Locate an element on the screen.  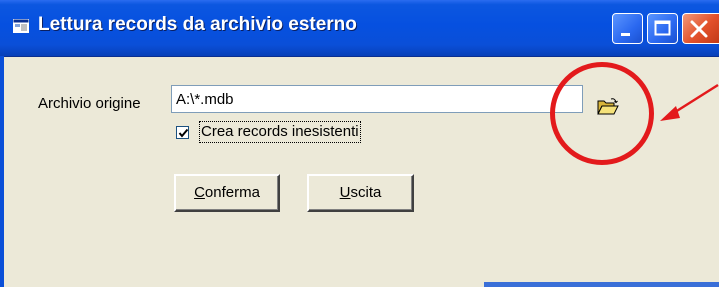
close-button is located at coordinates (700, 28).